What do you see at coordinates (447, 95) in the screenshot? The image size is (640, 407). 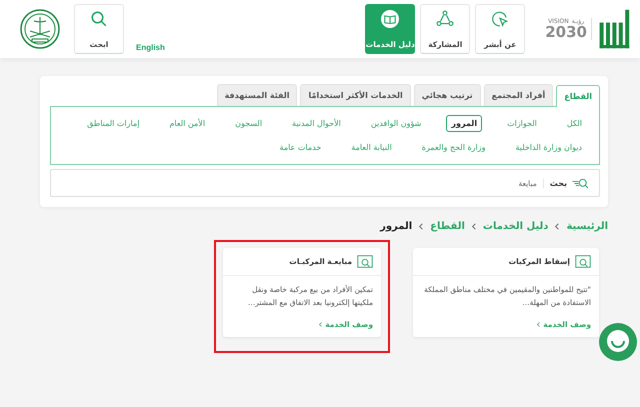 I see `tab: ترتيب هجائي` at bounding box center [447, 95].